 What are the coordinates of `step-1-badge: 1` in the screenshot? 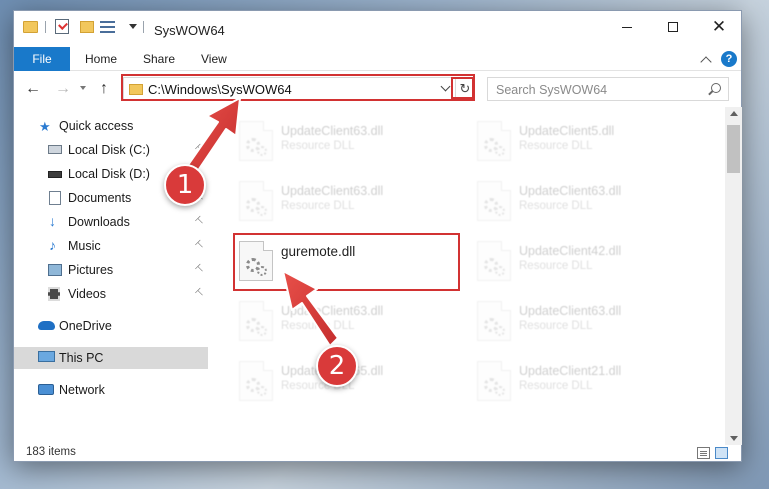 It's located at (185, 185).